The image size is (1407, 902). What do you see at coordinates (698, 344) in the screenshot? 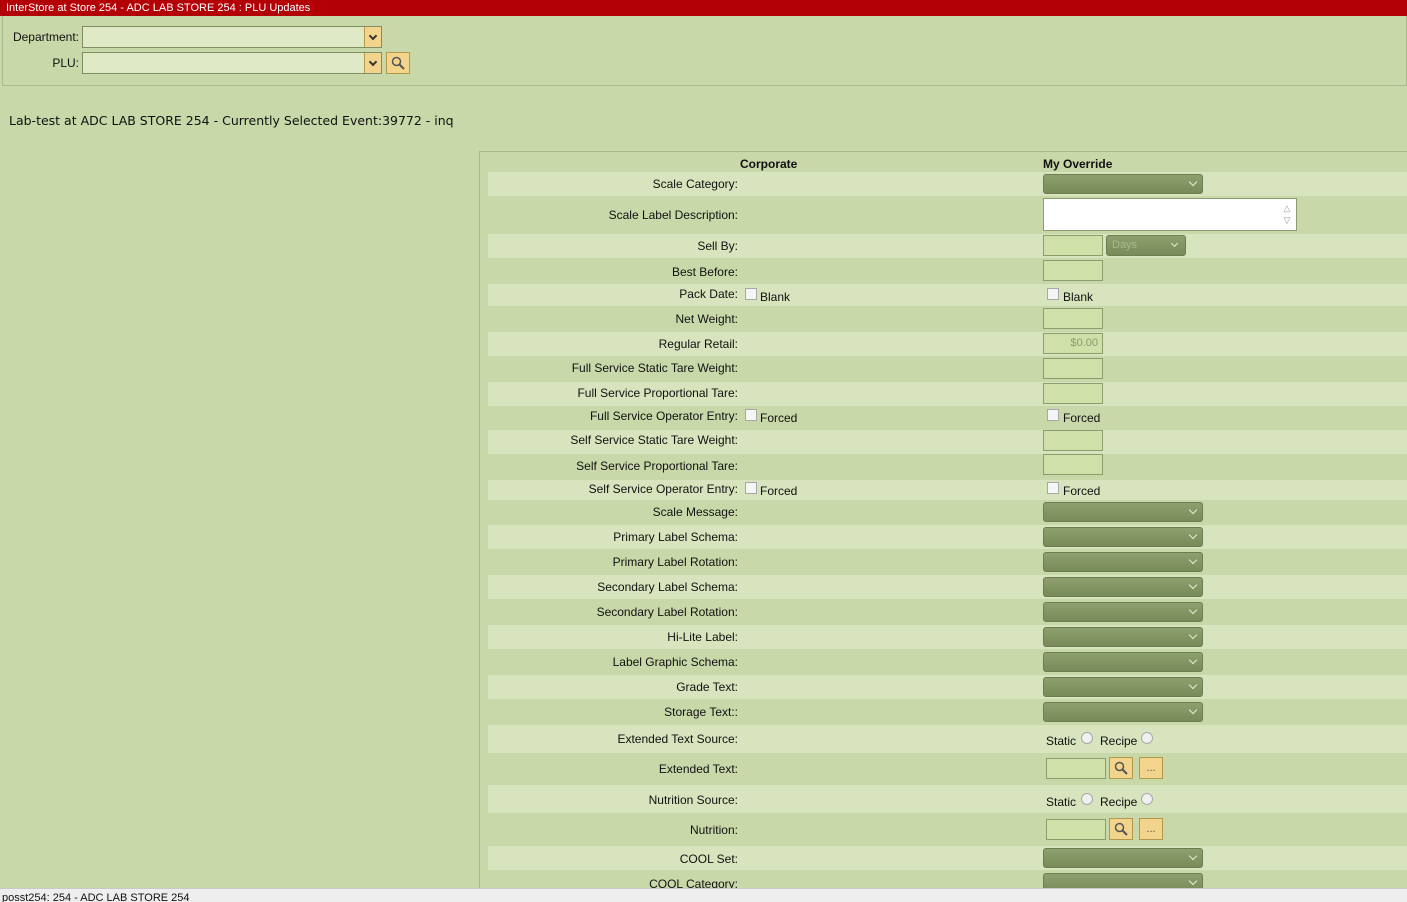
I see `regular-retail-label: Regular Retail:` at bounding box center [698, 344].